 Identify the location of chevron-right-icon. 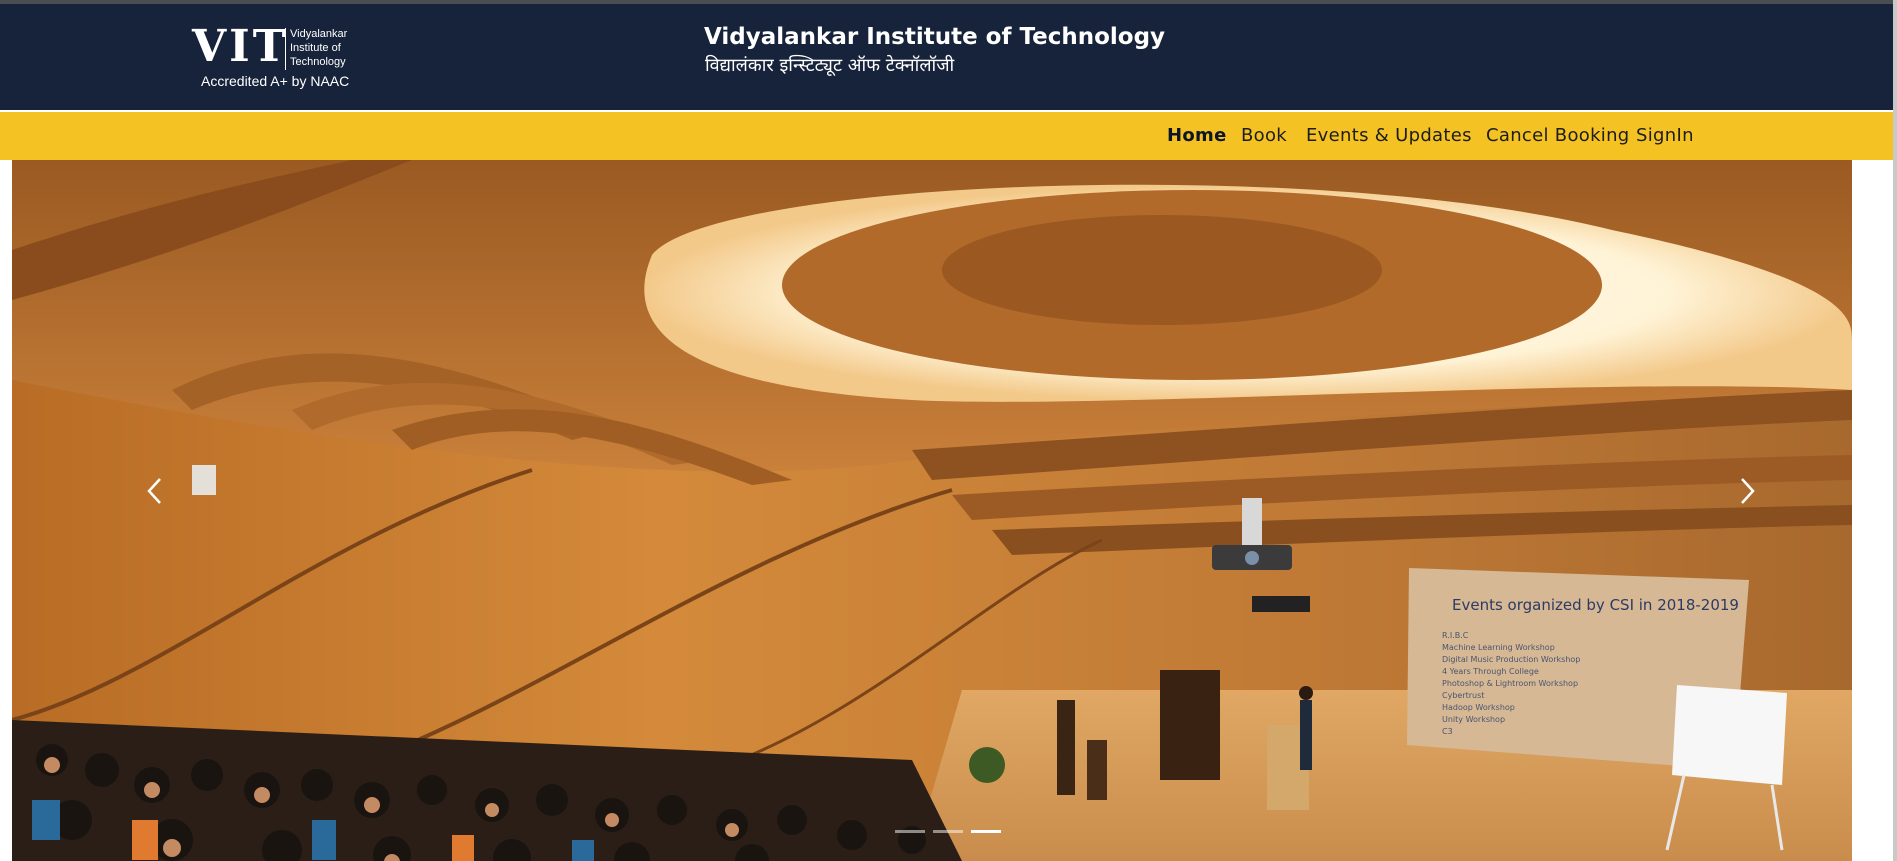
(1748, 491).